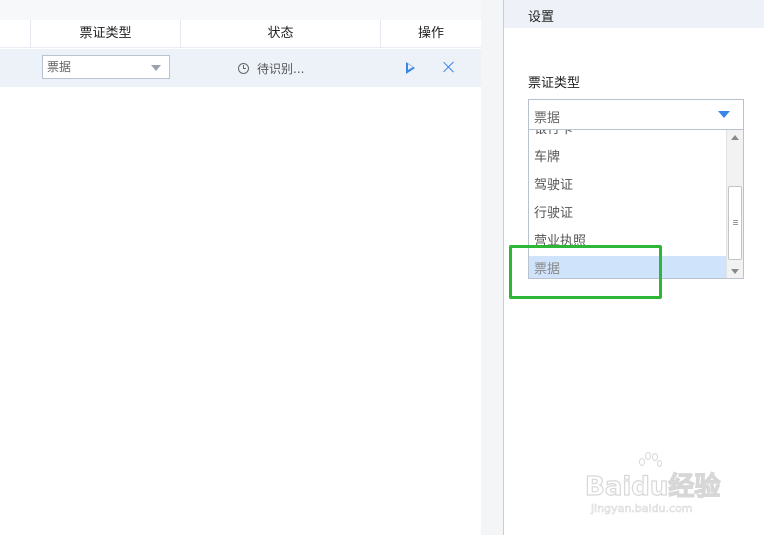 The height and width of the screenshot is (535, 764). What do you see at coordinates (735, 220) in the screenshot?
I see `grip-icon` at bounding box center [735, 220].